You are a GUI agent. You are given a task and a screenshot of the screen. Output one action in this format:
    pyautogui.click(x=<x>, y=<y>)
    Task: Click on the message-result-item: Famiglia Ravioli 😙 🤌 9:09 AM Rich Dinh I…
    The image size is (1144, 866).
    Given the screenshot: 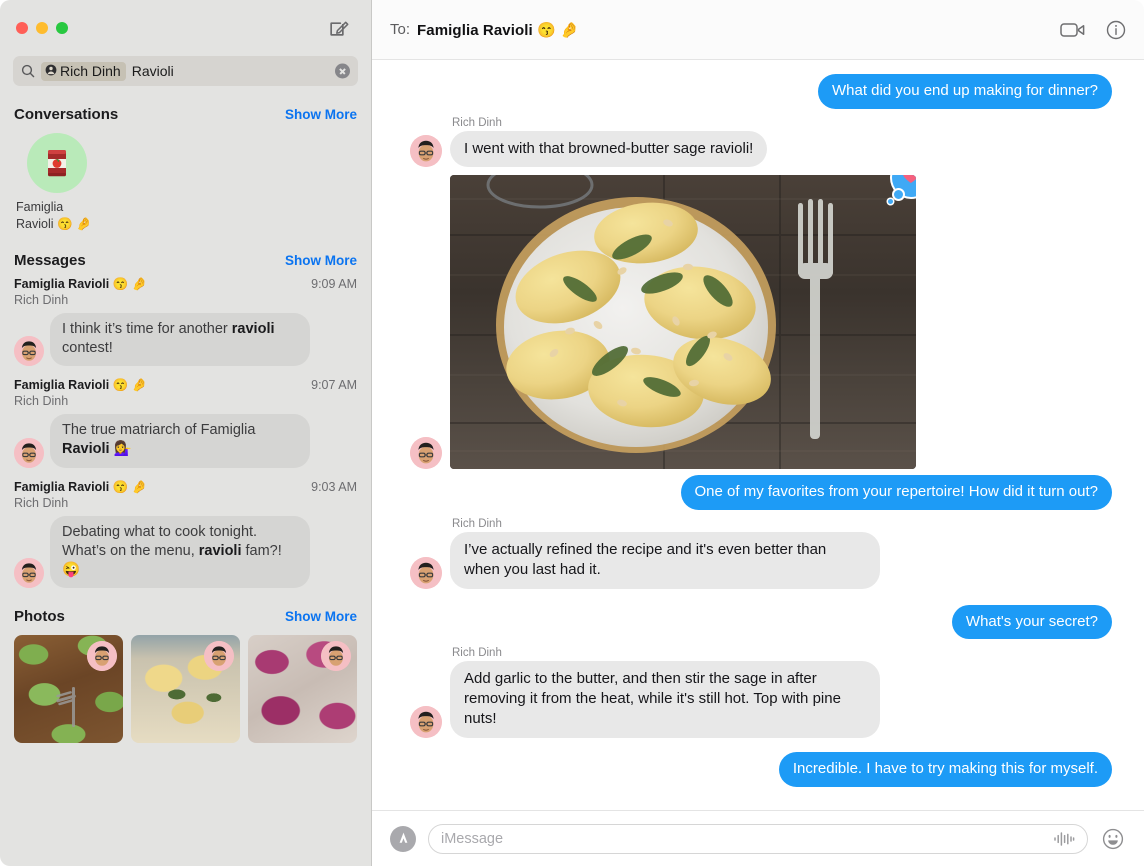 What is the action you would take?
    pyautogui.click(x=185, y=325)
    